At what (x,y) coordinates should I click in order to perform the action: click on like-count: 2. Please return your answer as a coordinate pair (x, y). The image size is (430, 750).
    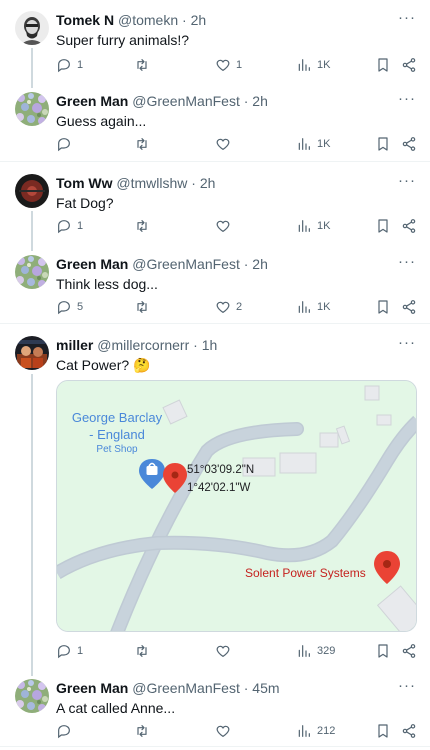
    Looking at the image, I should click on (239, 307).